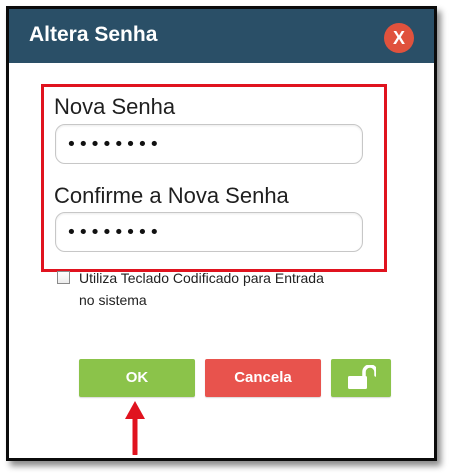  I want to click on coded-keyboard-checkbox, so click(63, 277).